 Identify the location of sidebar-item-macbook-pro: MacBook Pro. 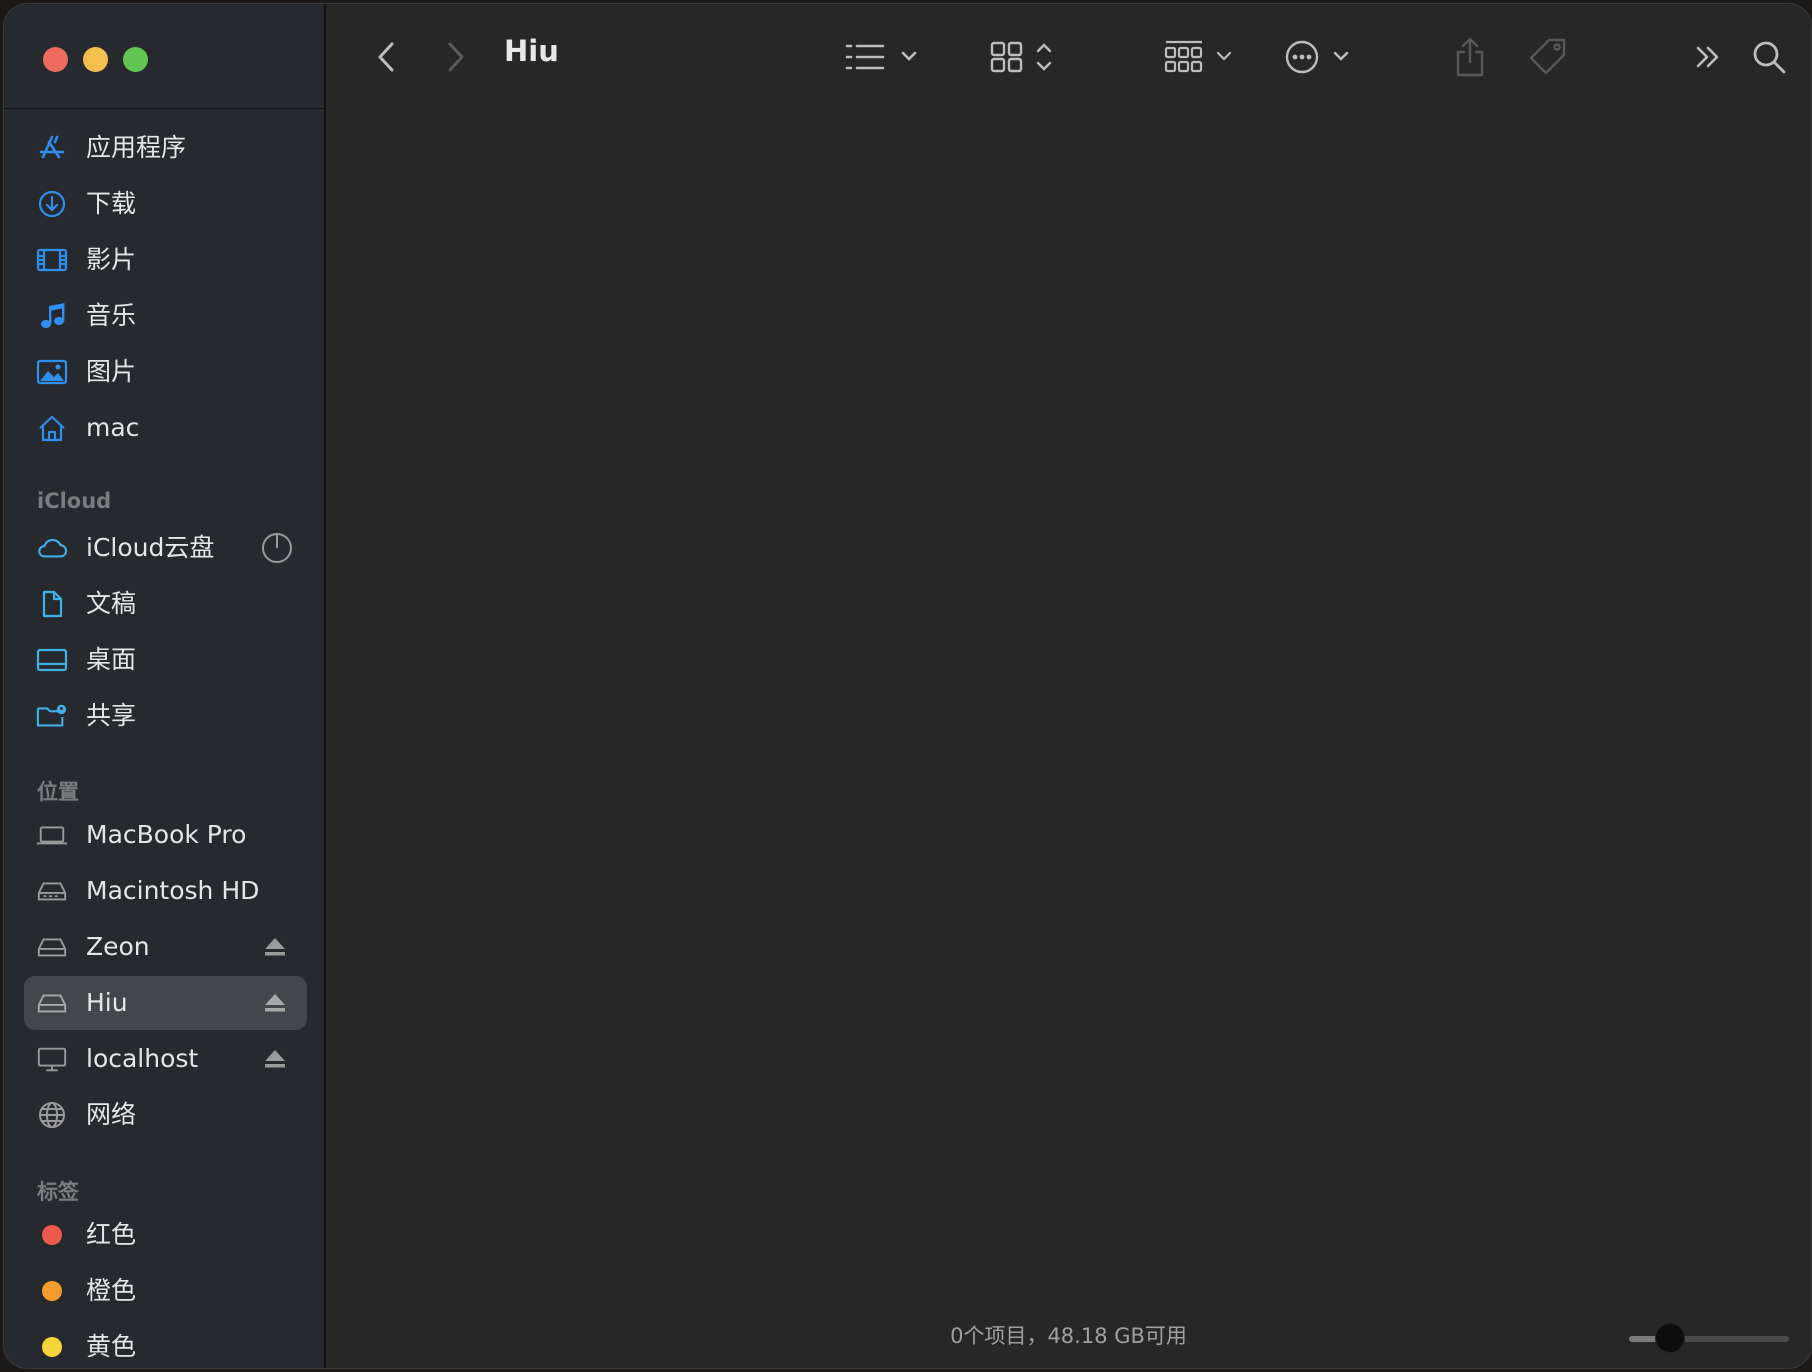
(165, 835).